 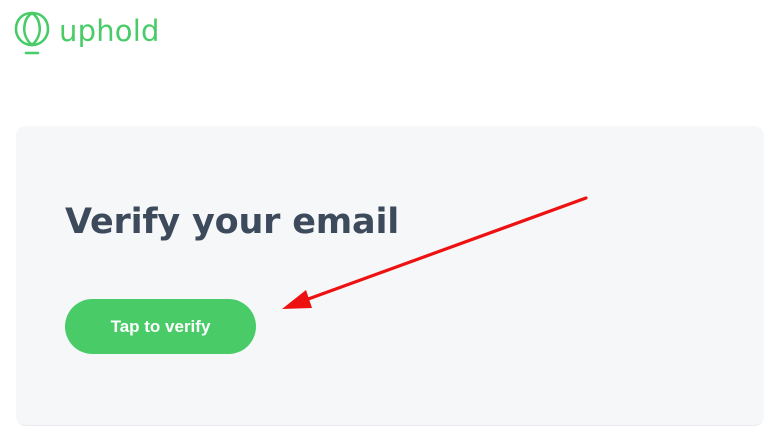 What do you see at coordinates (32, 33) in the screenshot?
I see `uphold-logo-icon` at bounding box center [32, 33].